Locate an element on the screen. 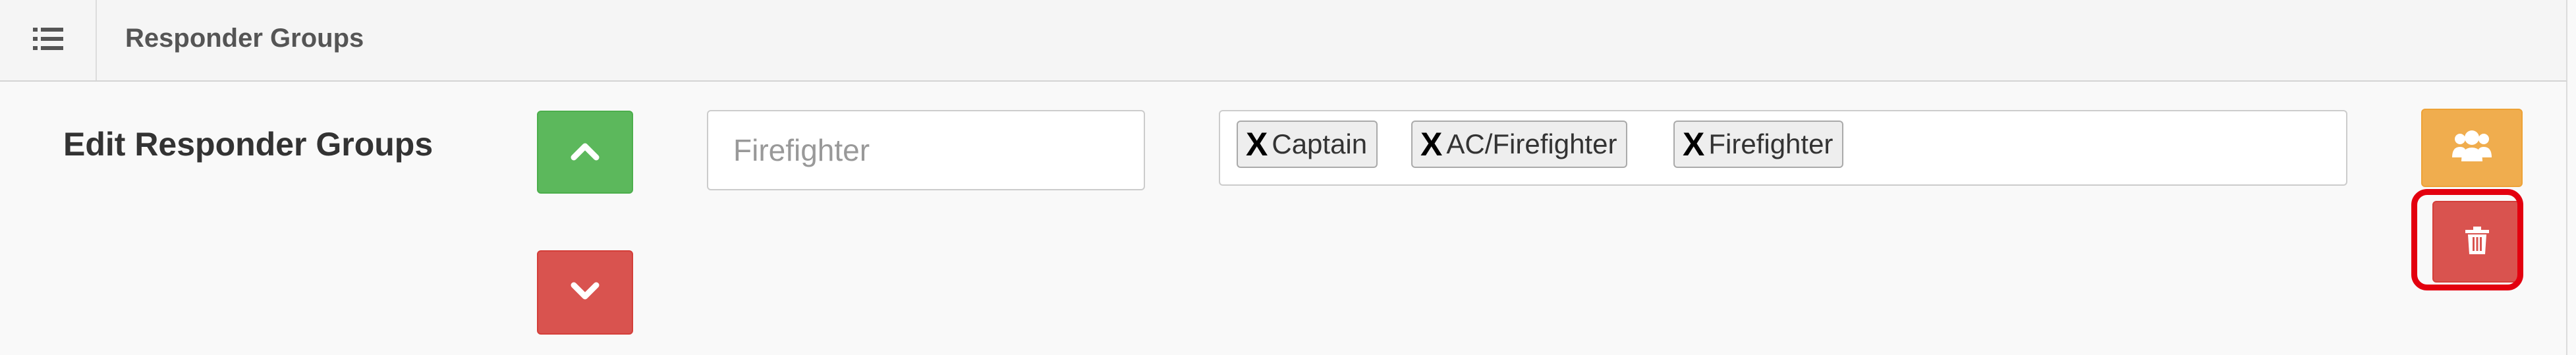  highlight-box is located at coordinates (2467, 240).